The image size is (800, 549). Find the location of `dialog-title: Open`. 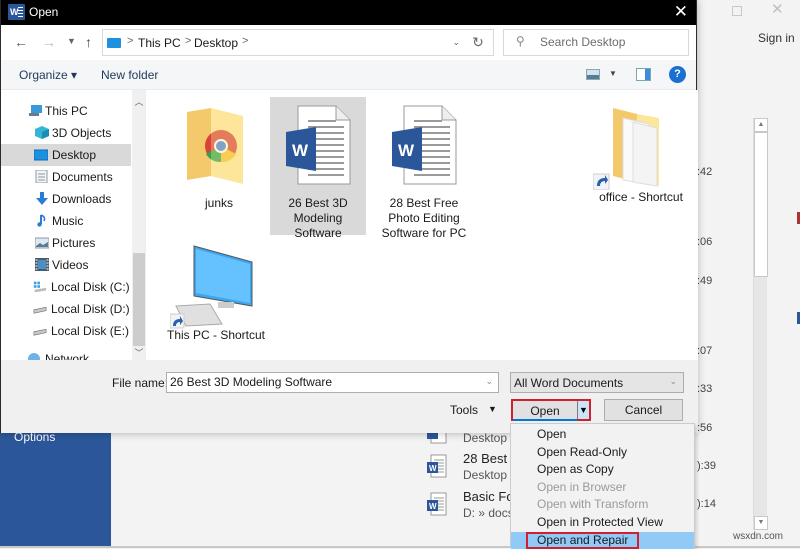

dialog-title: Open is located at coordinates (44, 12).